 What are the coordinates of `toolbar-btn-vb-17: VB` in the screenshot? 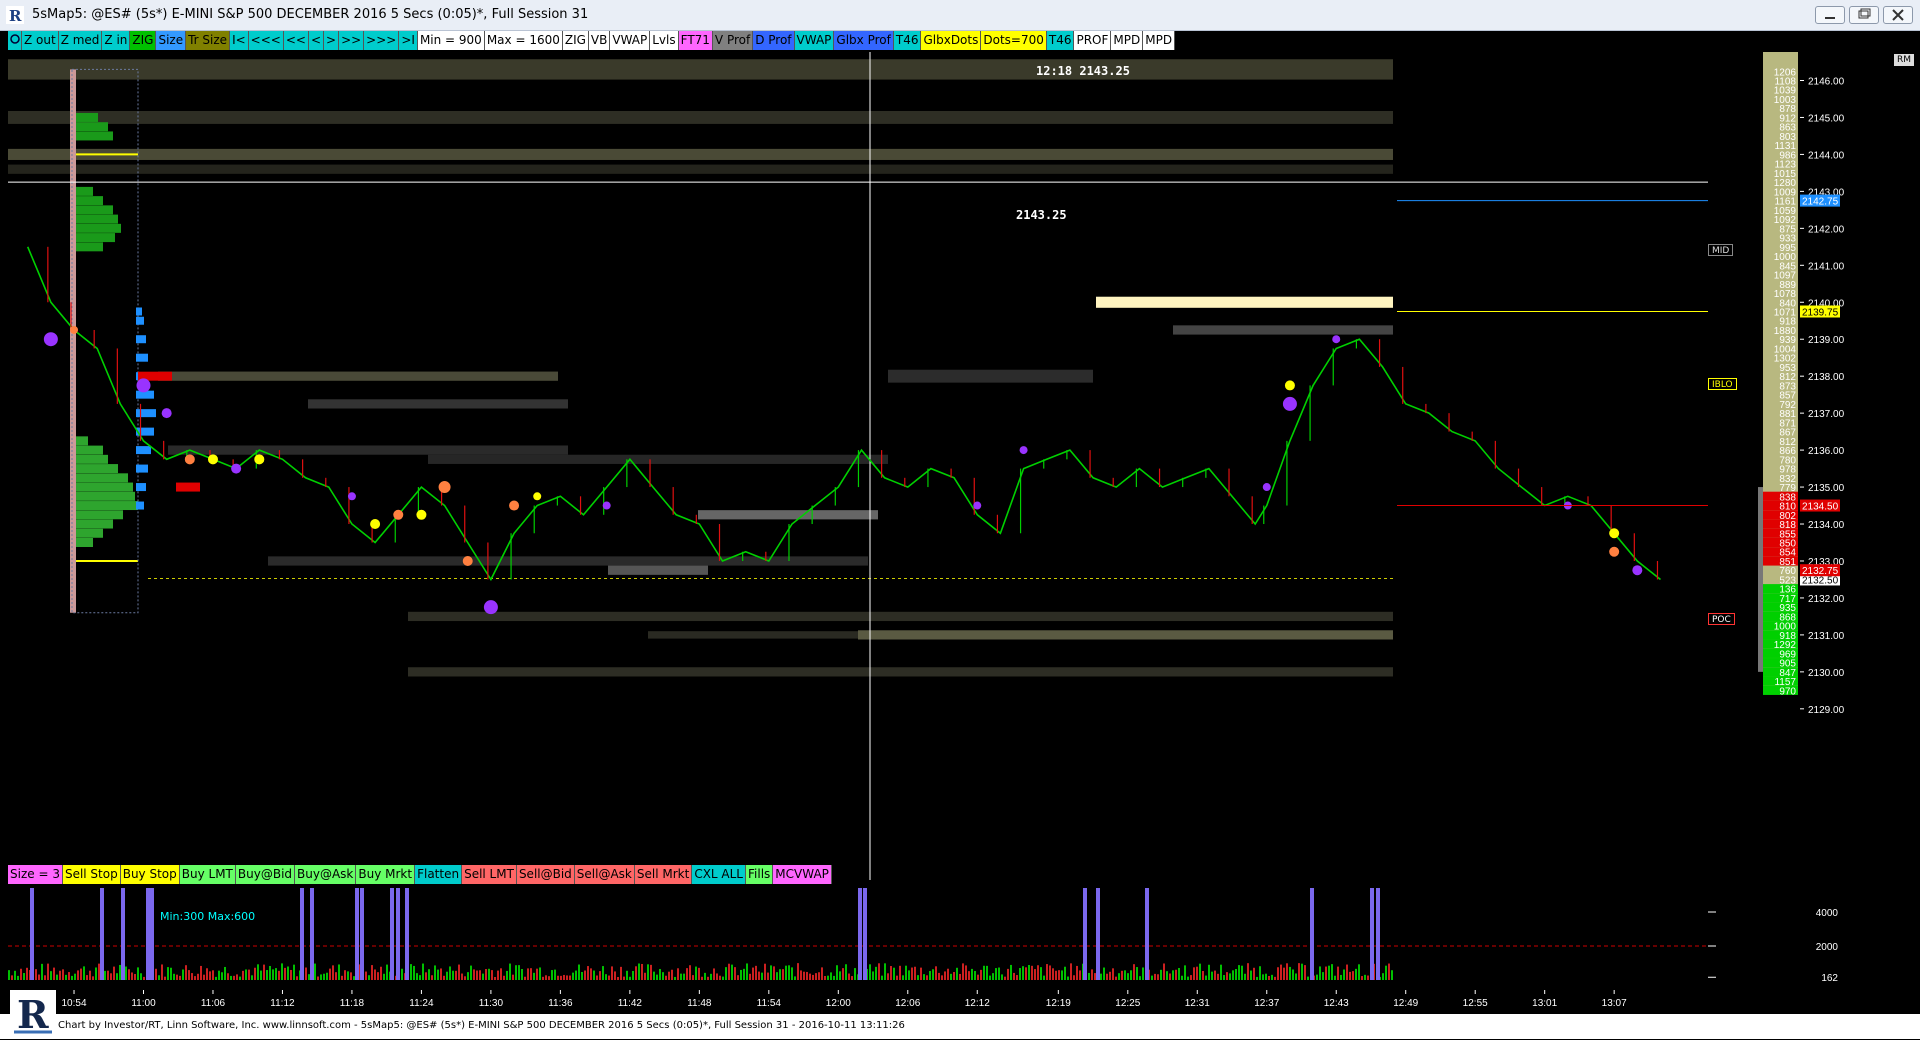 It's located at (599, 40).